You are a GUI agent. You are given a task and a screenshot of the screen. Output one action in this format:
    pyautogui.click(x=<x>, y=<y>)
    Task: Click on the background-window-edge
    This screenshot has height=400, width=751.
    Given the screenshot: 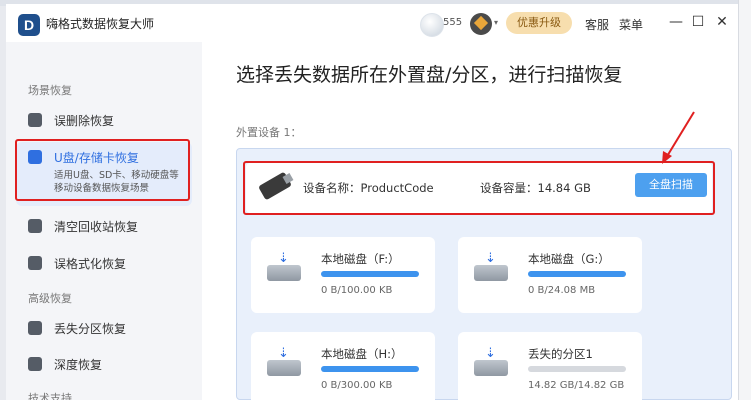 What is the action you would take?
    pyautogui.click(x=744, y=200)
    